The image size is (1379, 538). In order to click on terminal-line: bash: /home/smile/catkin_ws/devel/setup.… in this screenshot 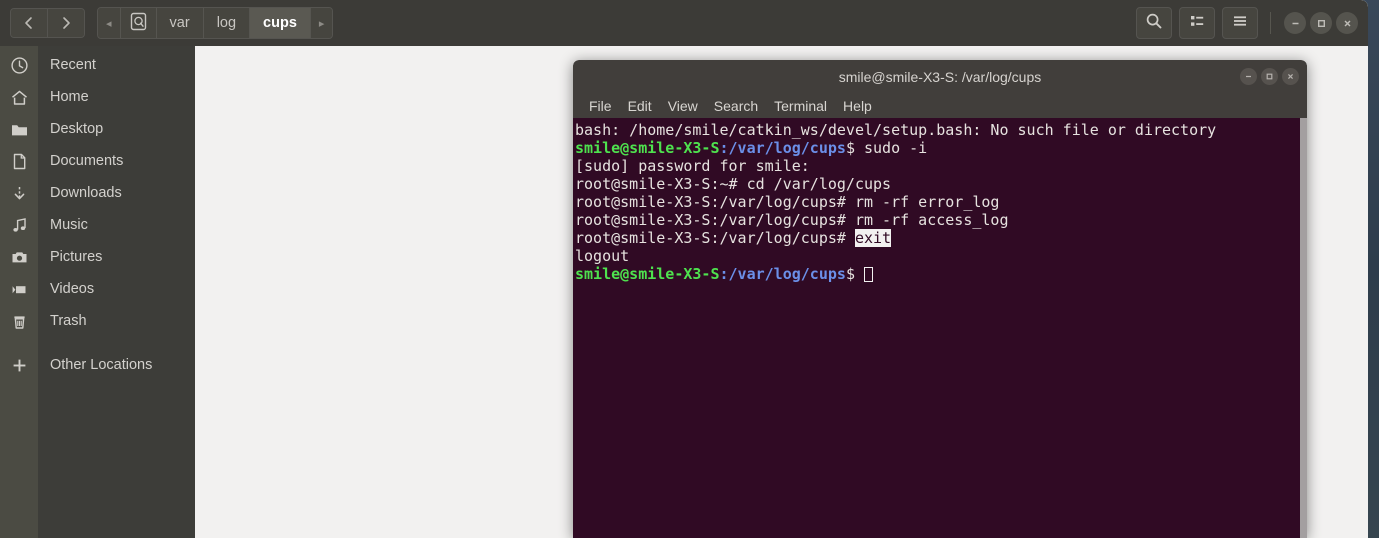, I will do `click(941, 130)`.